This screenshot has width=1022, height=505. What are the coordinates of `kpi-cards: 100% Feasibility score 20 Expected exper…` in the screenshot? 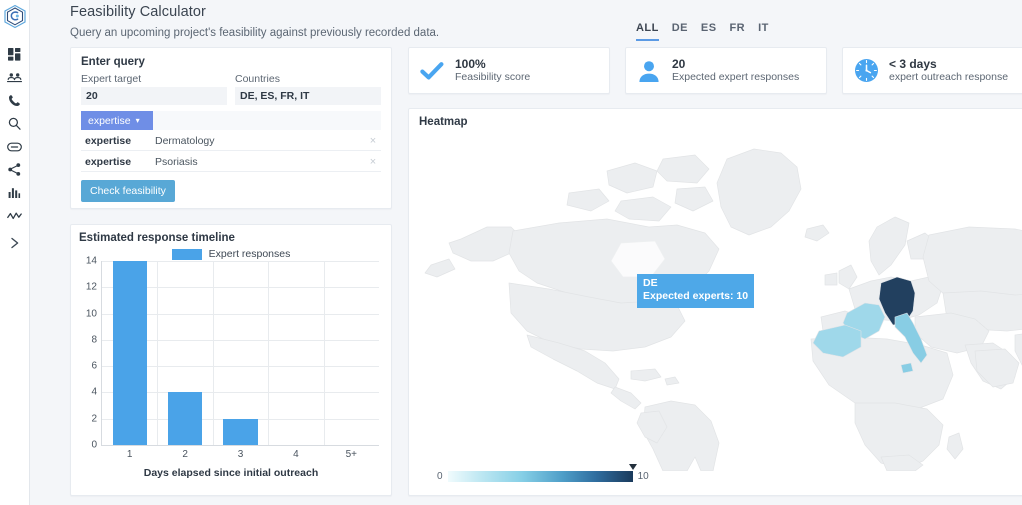 It's located at (715, 70).